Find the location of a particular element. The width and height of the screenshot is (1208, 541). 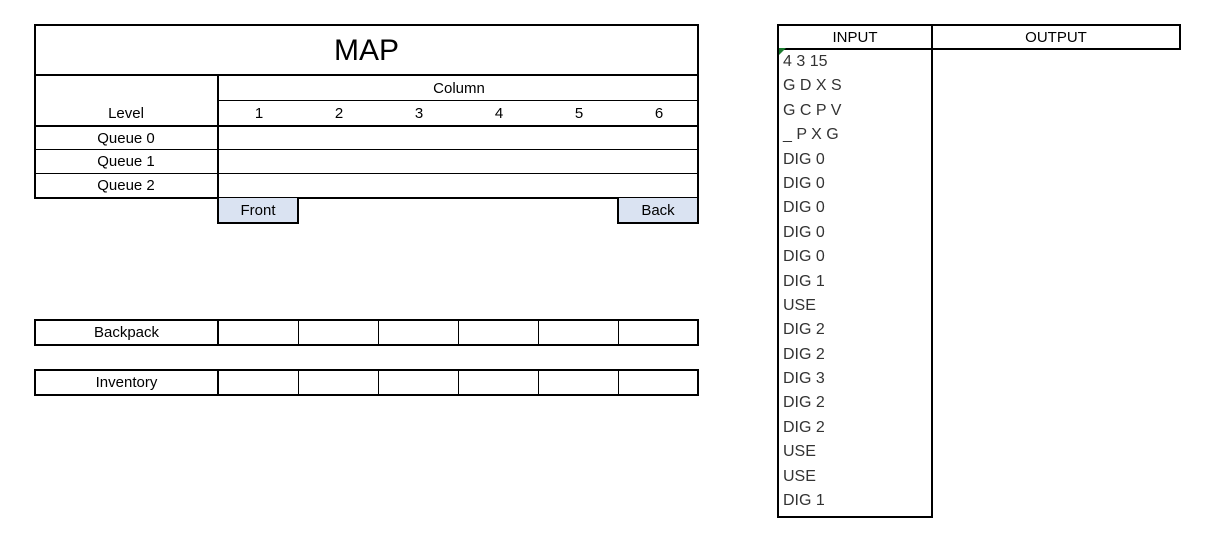

front-marker: Front is located at coordinates (258, 211).